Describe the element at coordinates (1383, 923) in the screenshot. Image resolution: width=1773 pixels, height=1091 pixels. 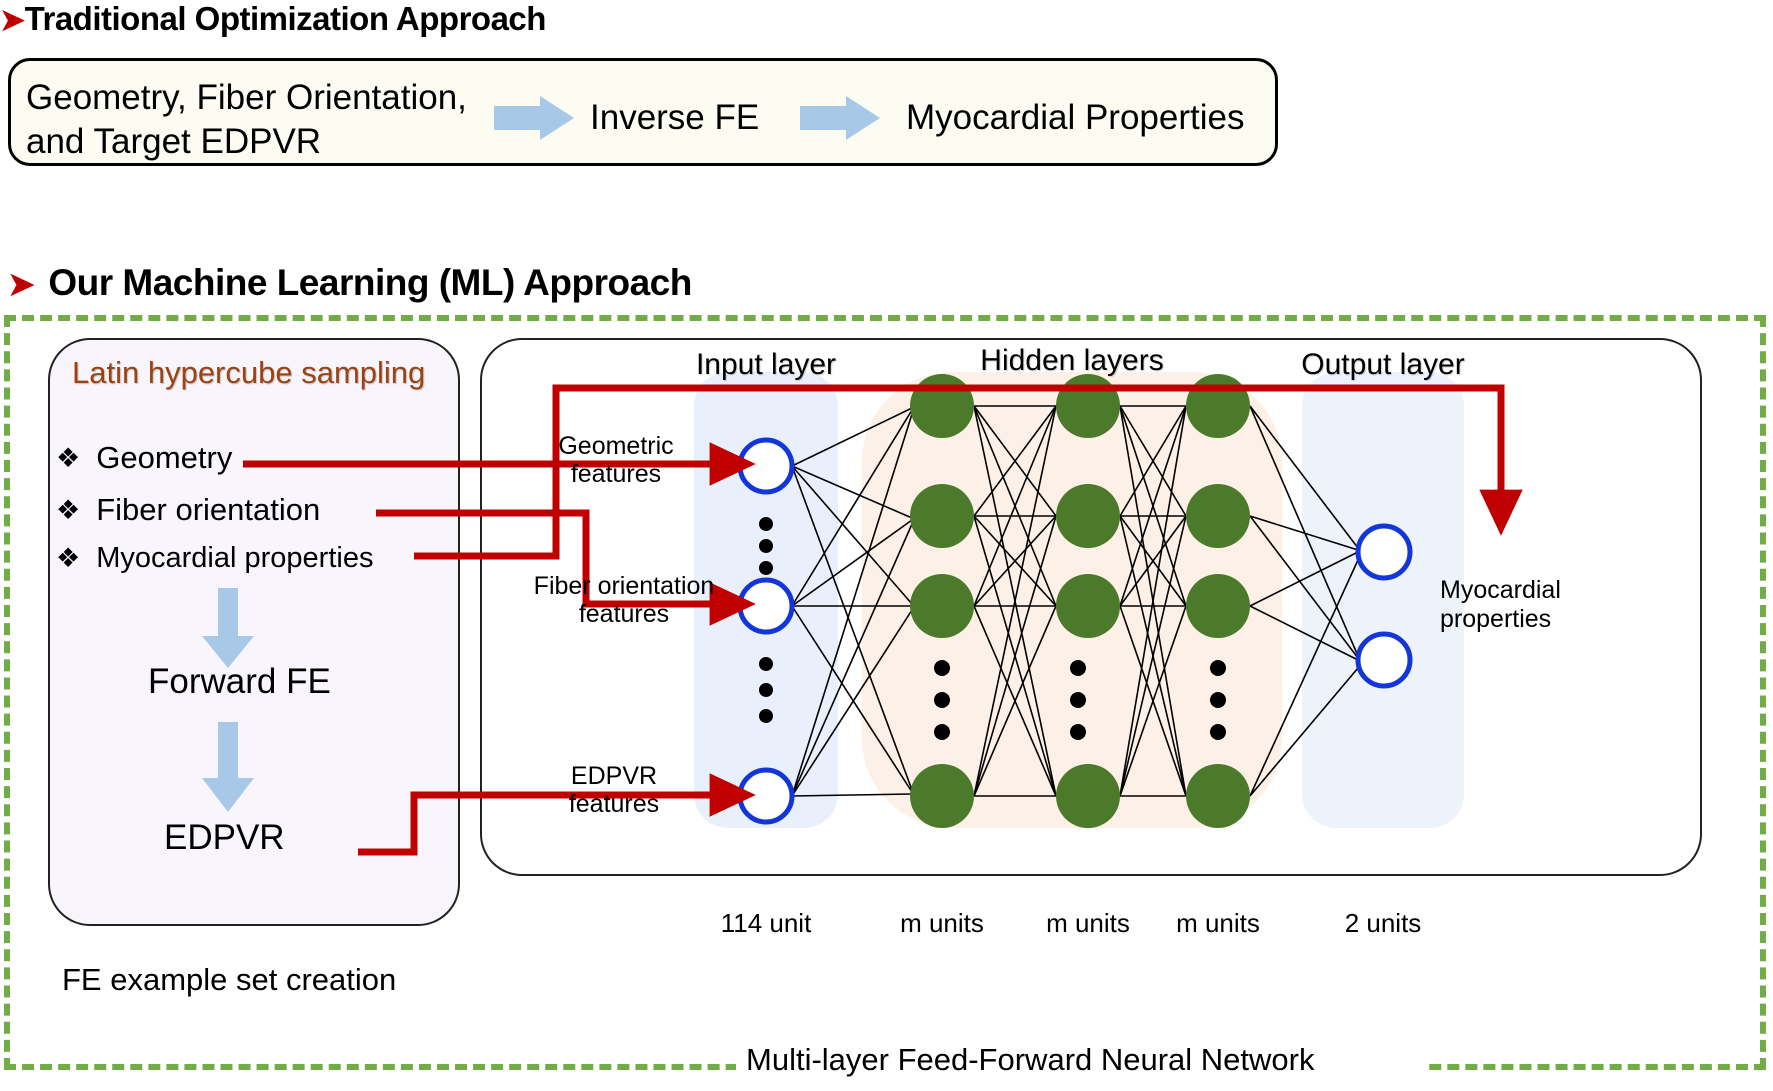
I see `output-units-label: 2 units` at that location.